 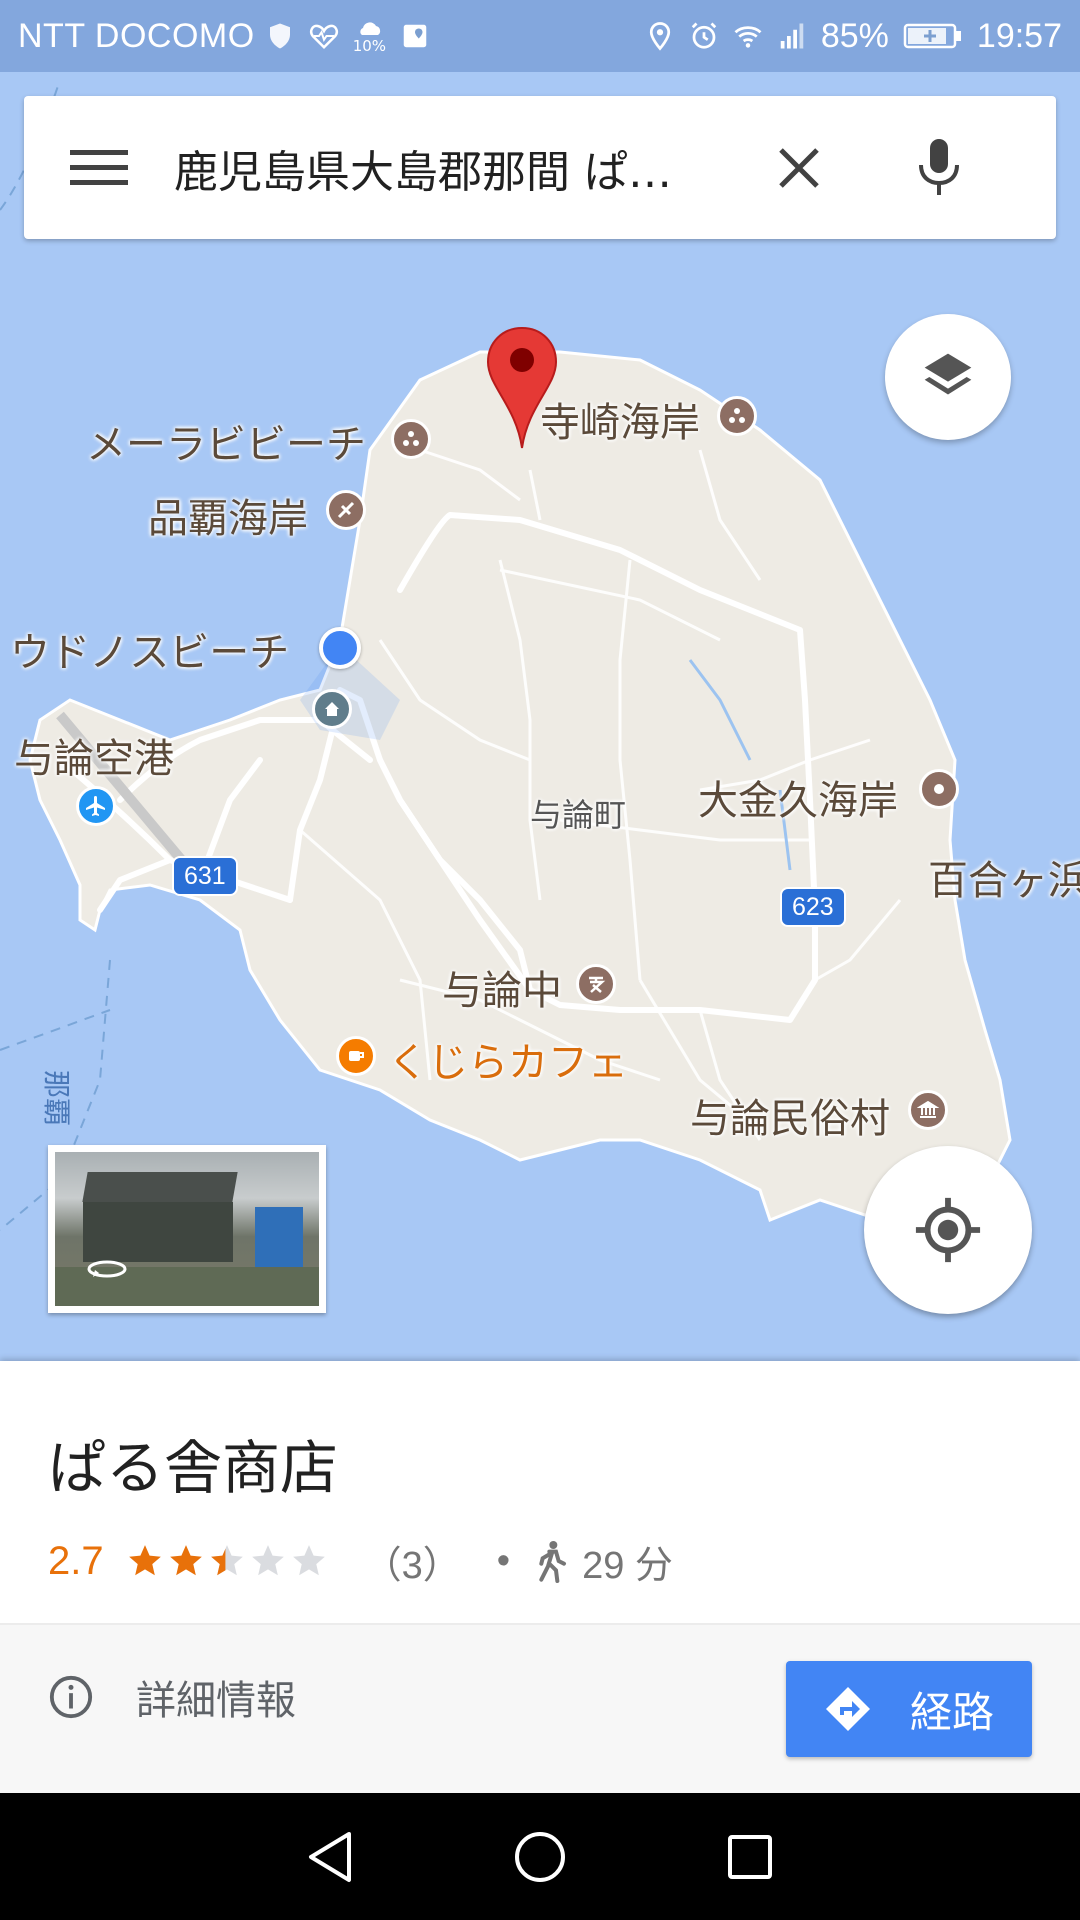 I want to click on map-label-kujira-cafe: くじらカフェ, so click(x=508, y=1059).